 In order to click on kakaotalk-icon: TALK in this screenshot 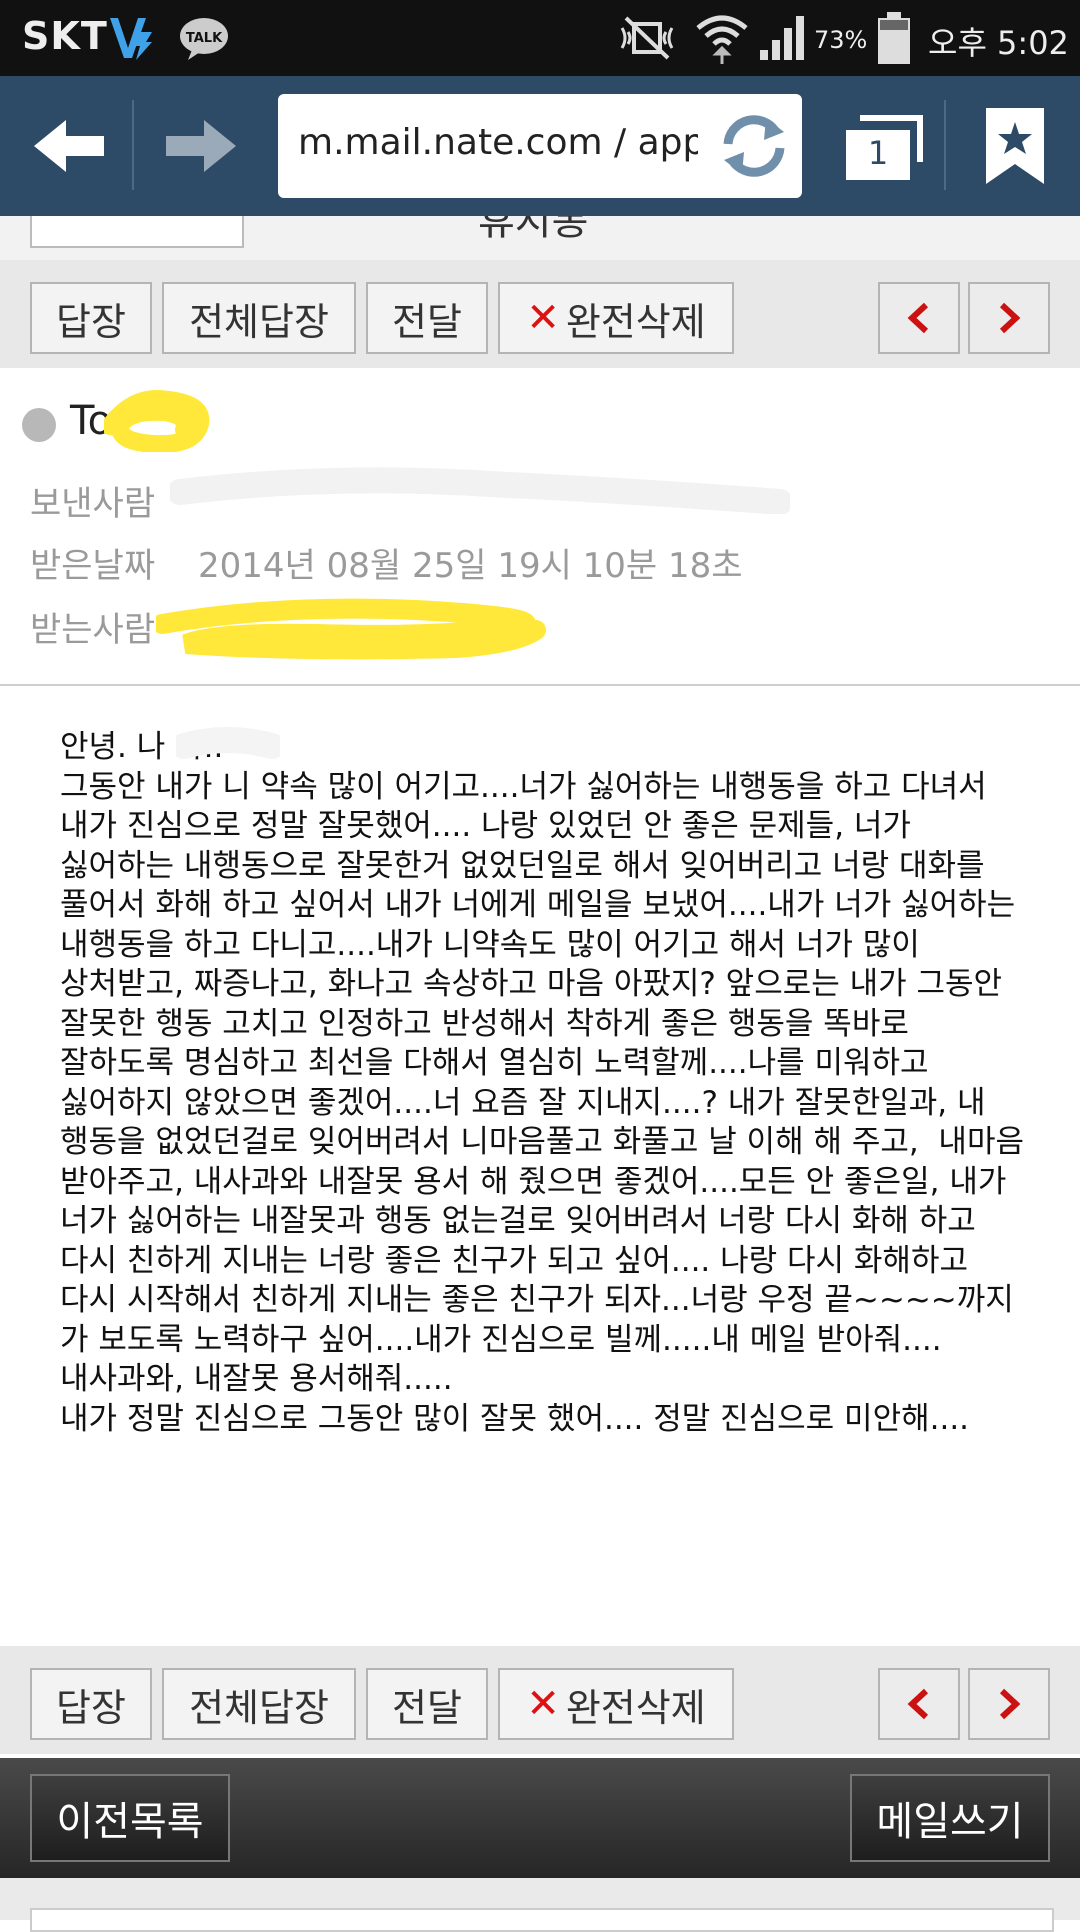, I will do `click(204, 39)`.